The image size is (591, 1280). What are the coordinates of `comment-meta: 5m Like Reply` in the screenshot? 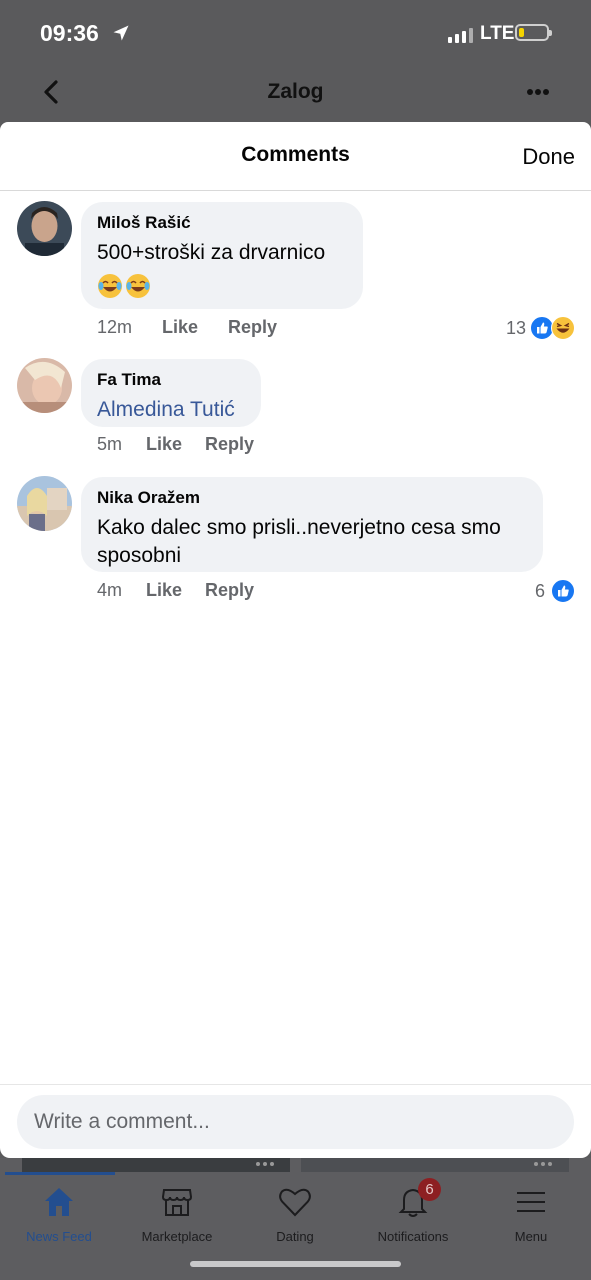 It's located at (175, 444).